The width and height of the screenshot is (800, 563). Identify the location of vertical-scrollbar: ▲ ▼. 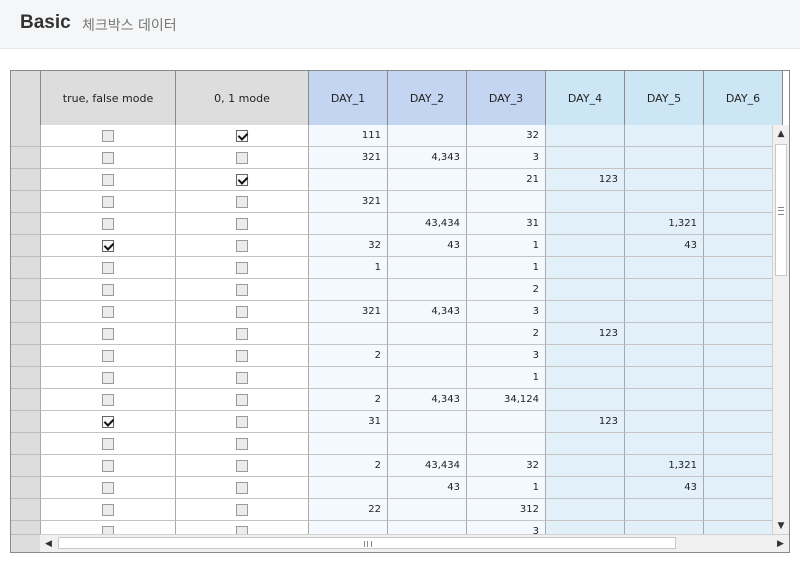
(780, 329).